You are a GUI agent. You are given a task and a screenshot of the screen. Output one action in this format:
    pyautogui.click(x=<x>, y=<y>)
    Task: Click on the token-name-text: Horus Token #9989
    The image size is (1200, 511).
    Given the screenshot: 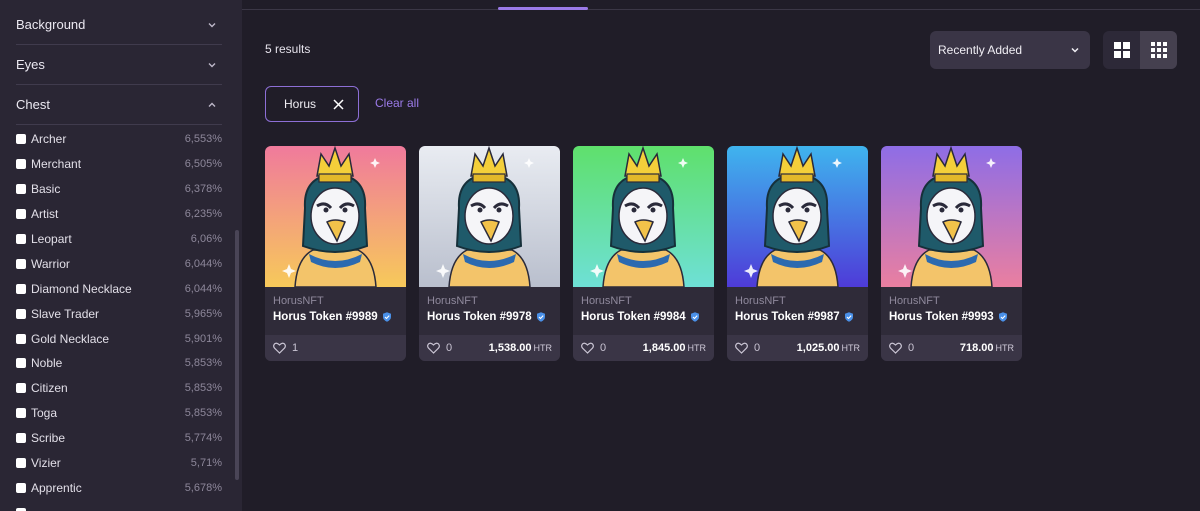 What is the action you would take?
    pyautogui.click(x=325, y=317)
    